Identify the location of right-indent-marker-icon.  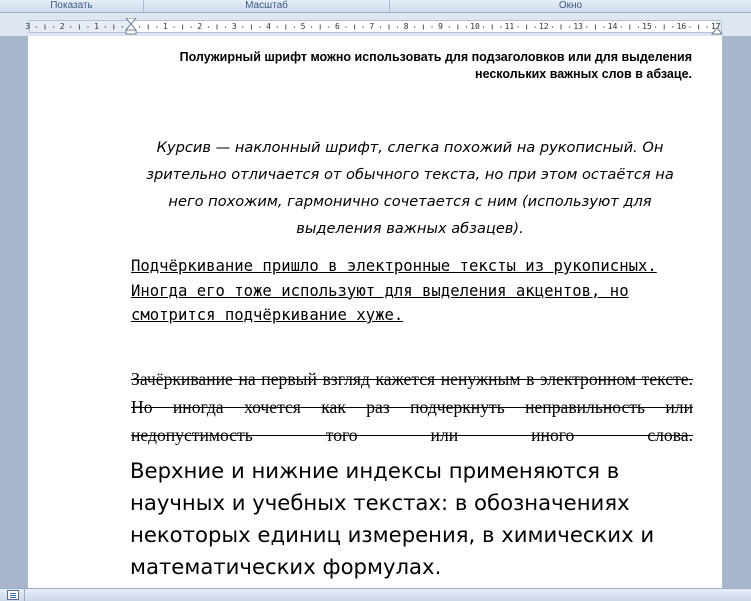
(717, 30).